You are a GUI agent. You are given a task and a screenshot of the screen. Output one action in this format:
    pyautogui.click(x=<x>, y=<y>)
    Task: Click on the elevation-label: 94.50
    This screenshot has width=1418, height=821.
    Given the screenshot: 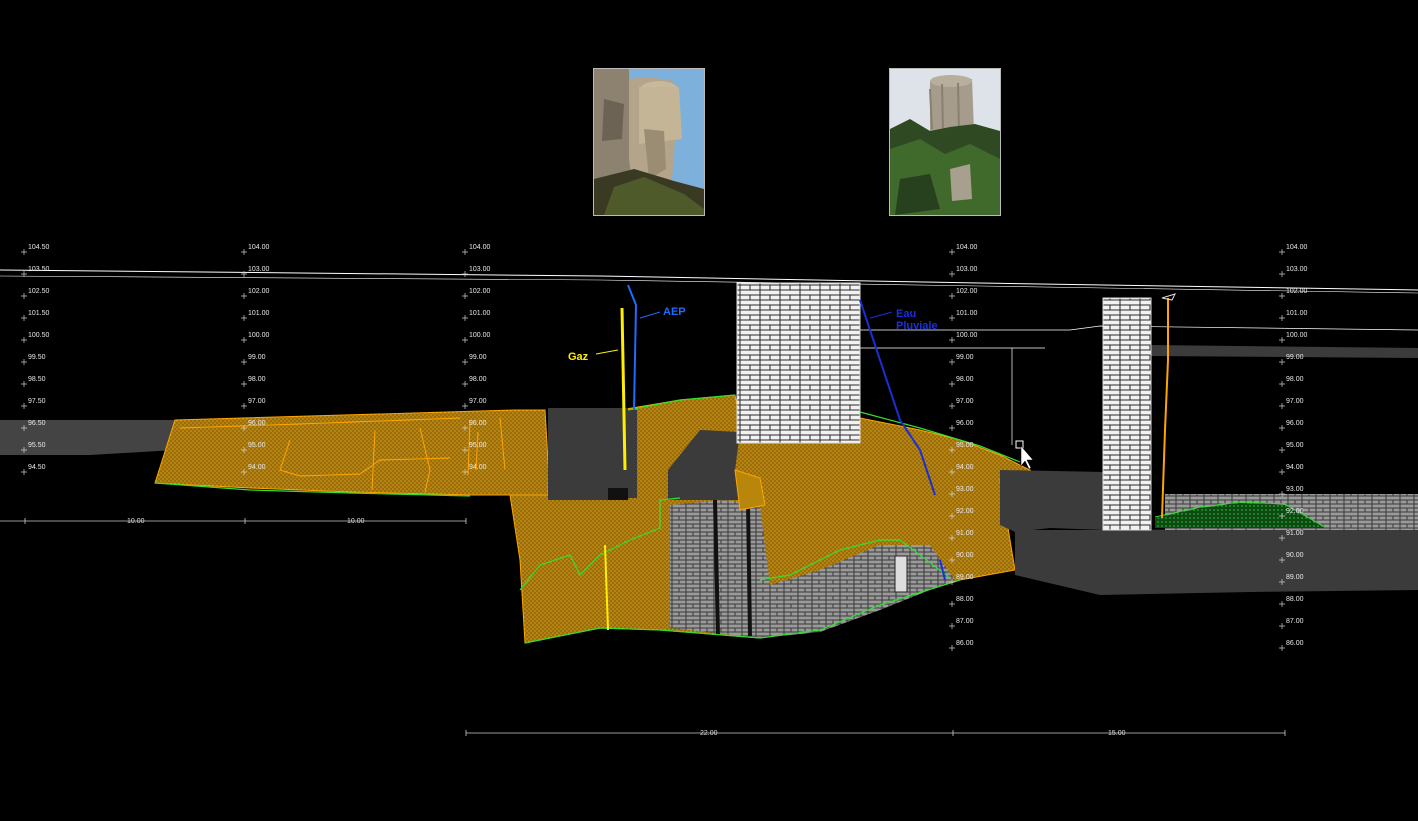 What is the action you would take?
    pyautogui.click(x=37, y=467)
    